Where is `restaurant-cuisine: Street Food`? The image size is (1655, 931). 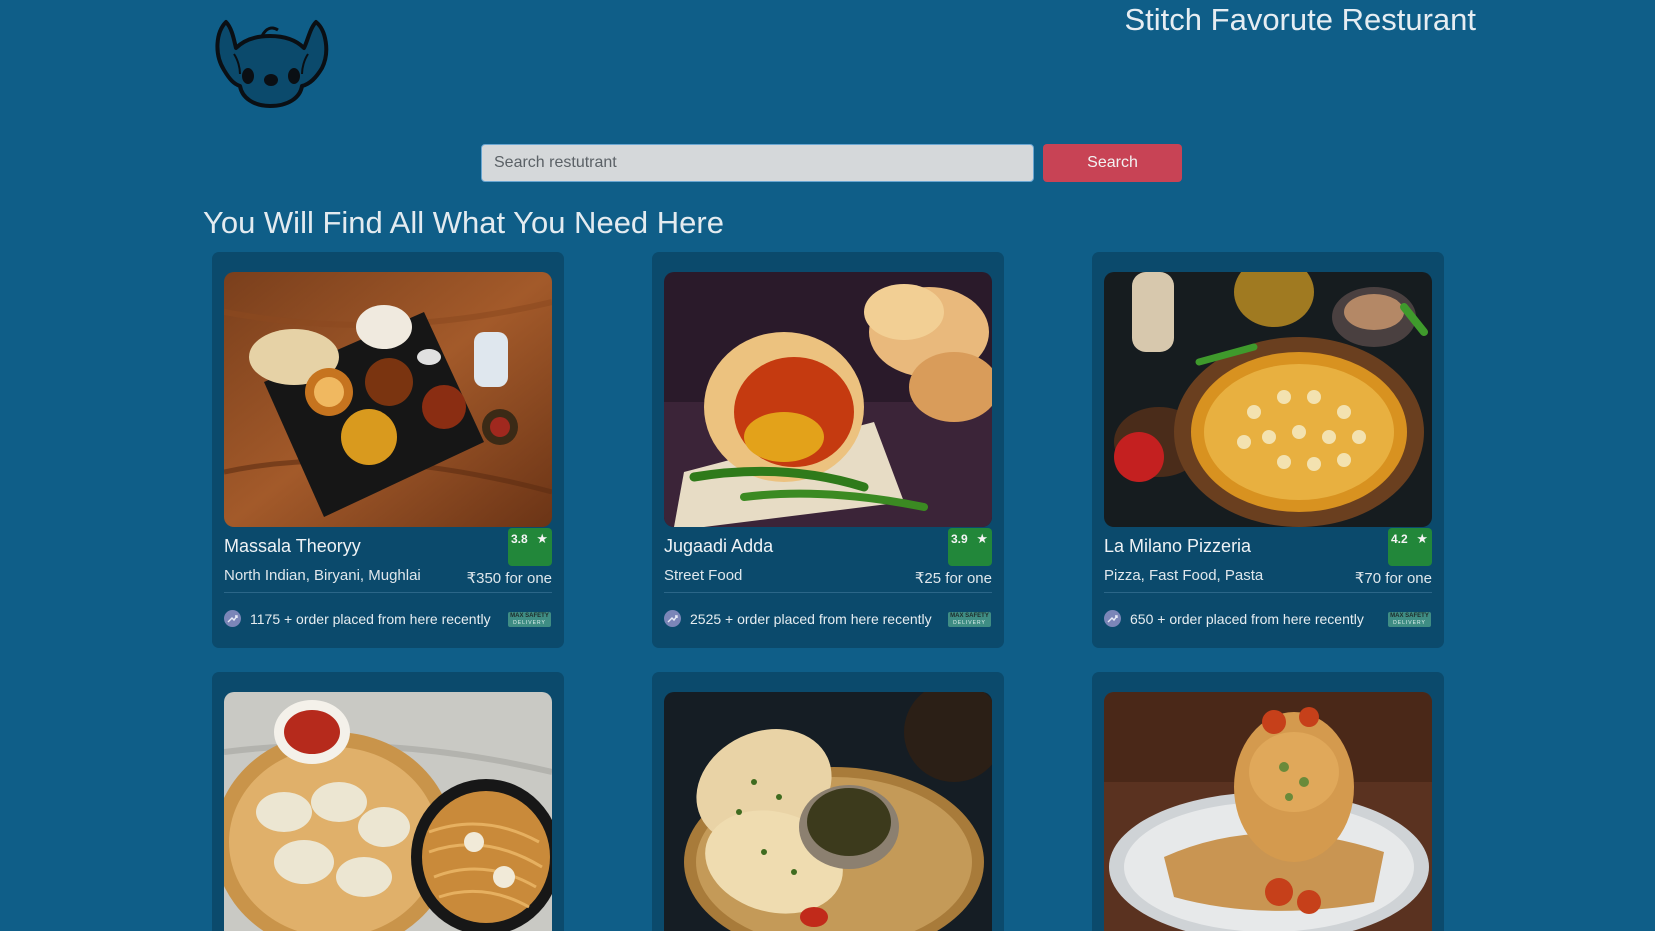 restaurant-cuisine: Street Food is located at coordinates (703, 575).